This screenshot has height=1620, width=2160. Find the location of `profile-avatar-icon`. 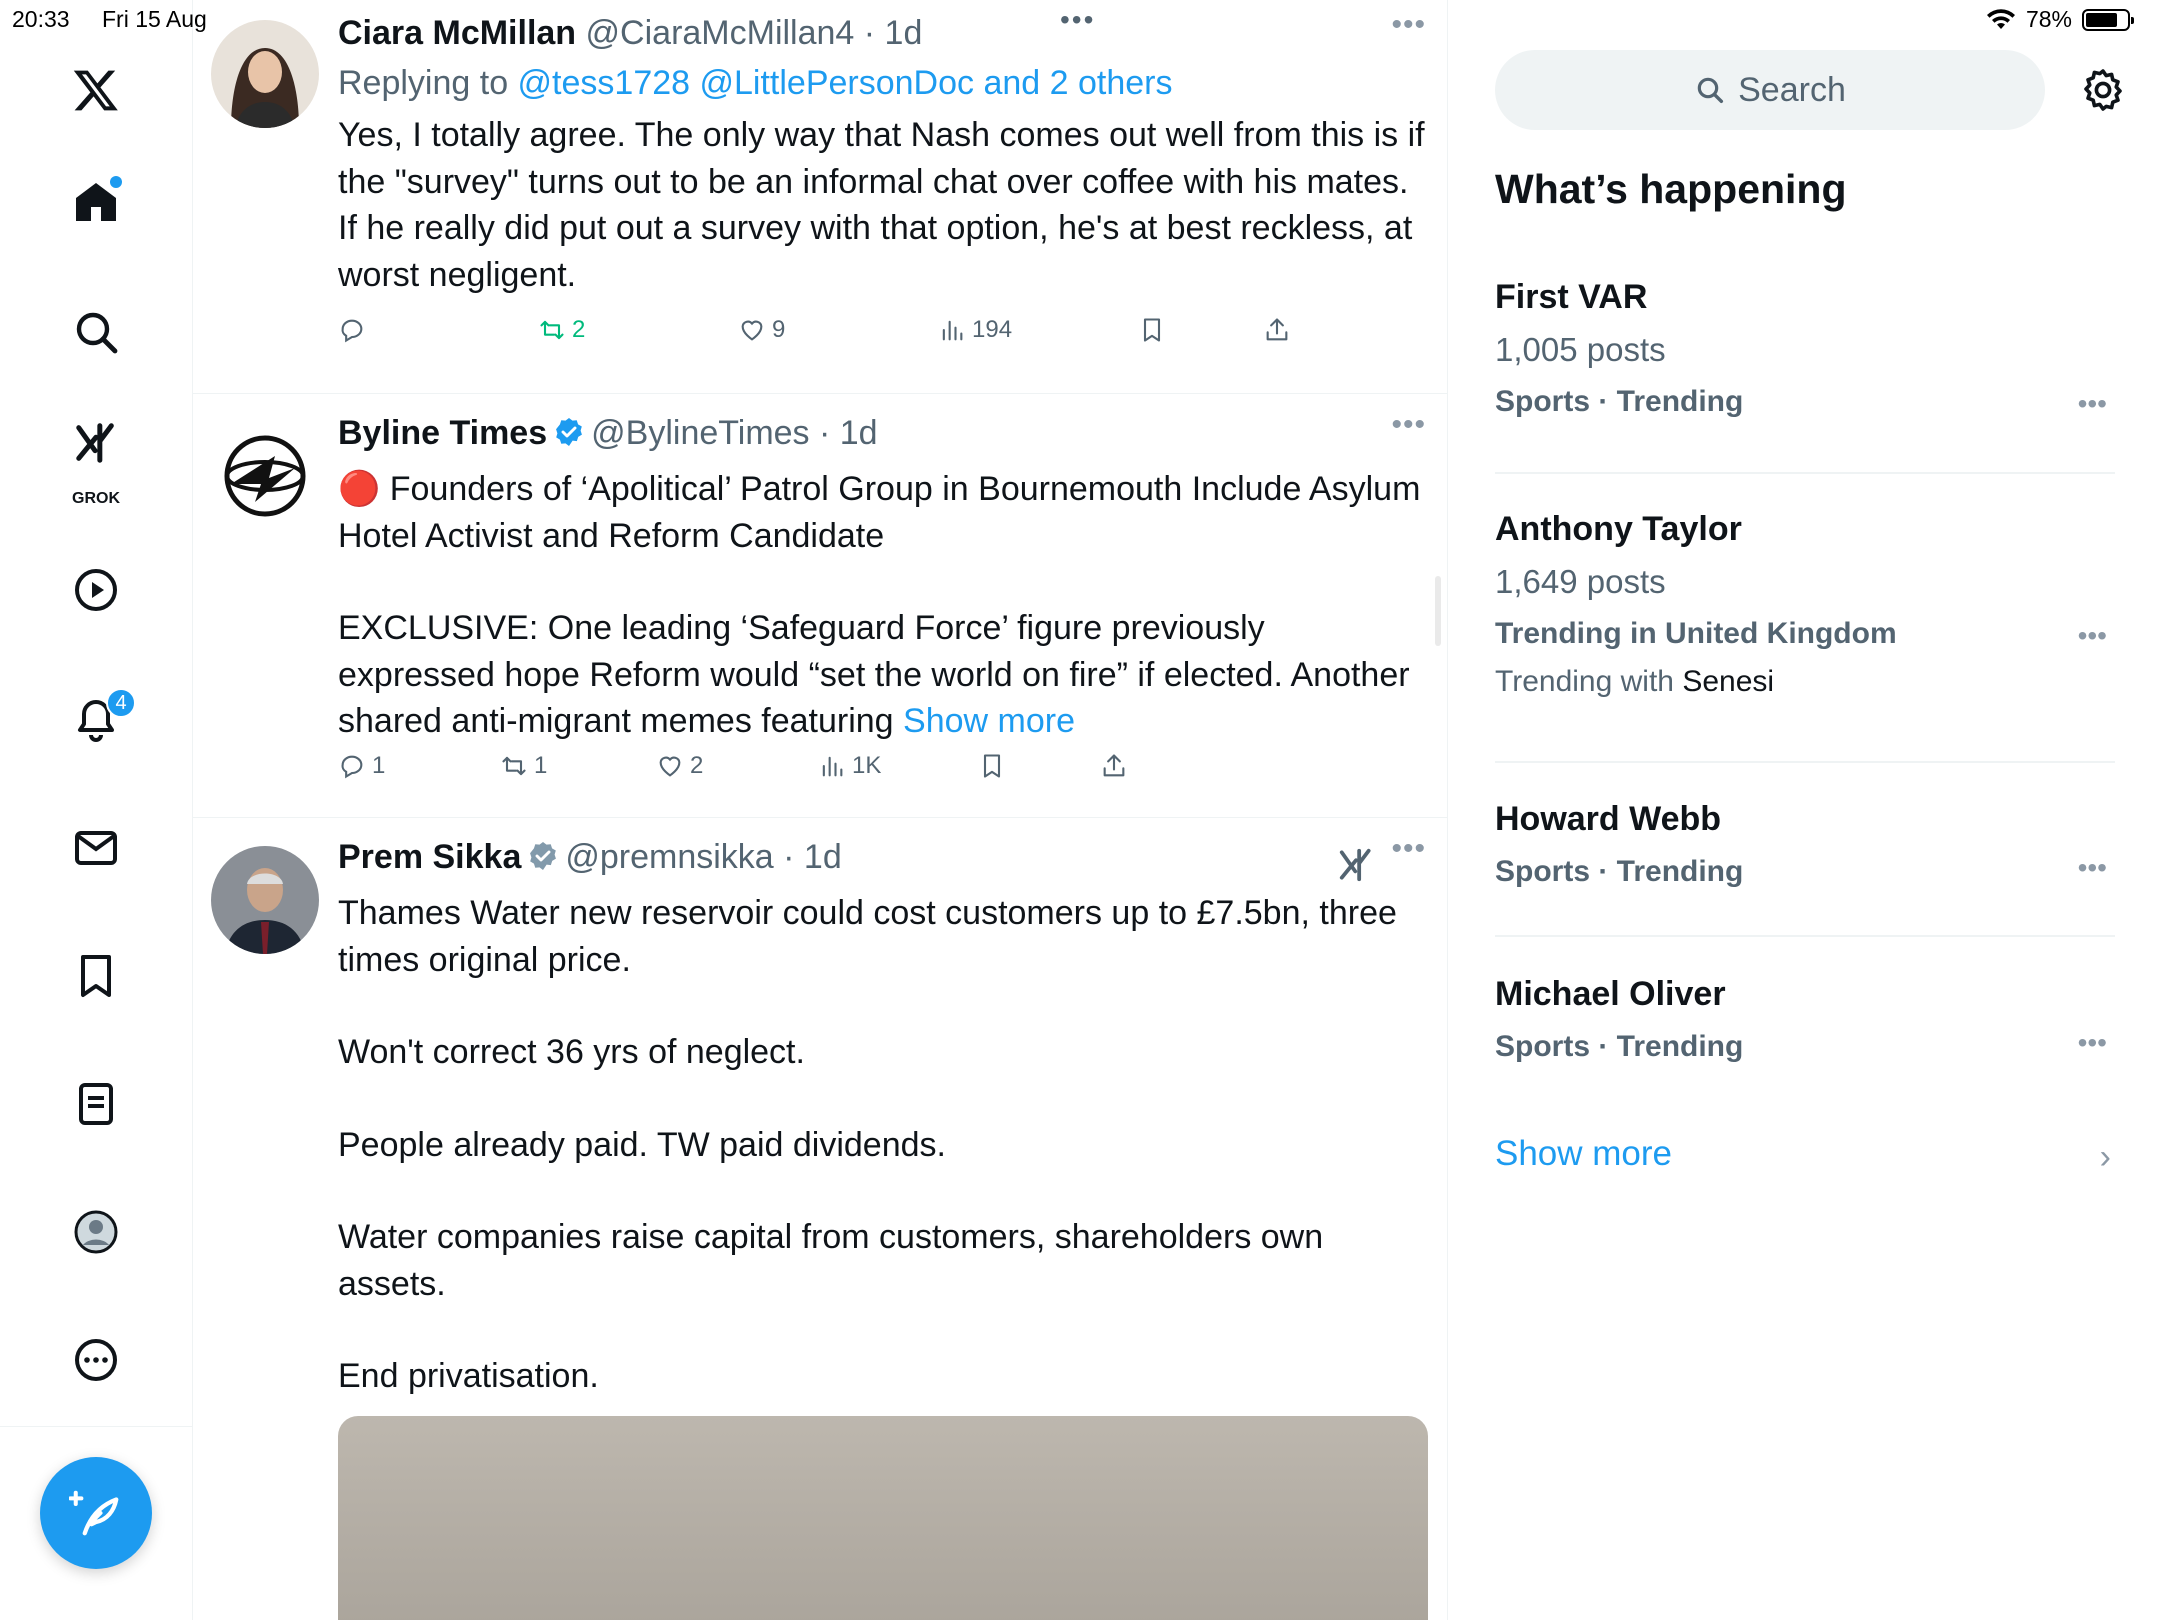

profile-avatar-icon is located at coordinates (96, 1232).